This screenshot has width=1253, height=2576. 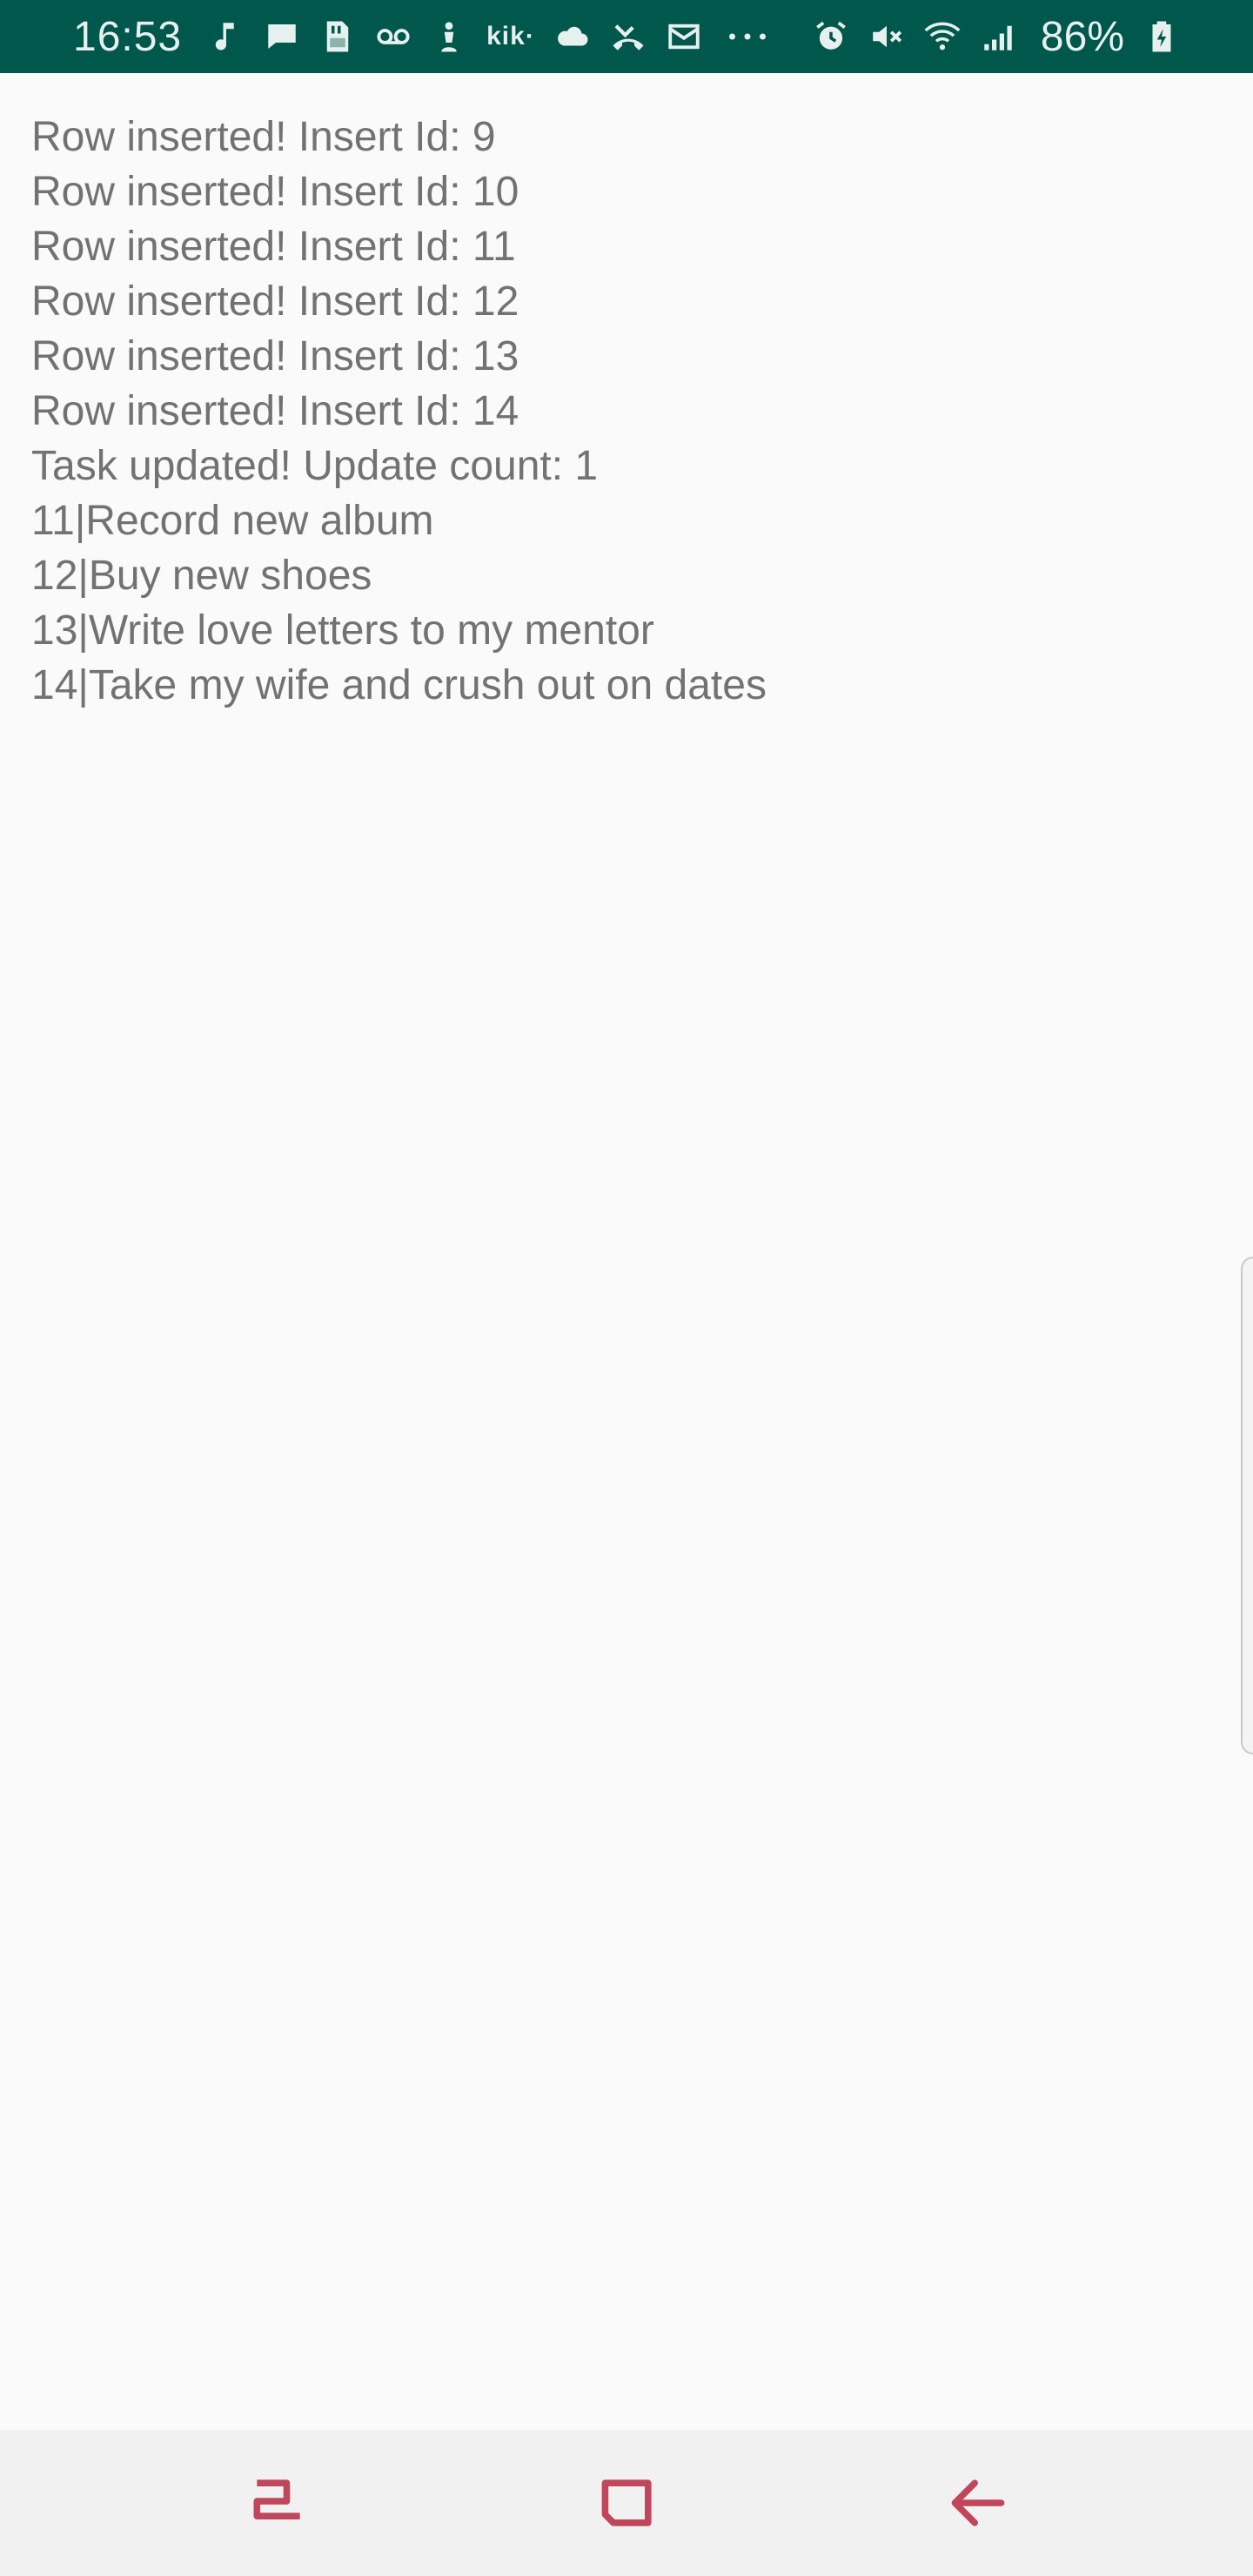 I want to click on back-icon, so click(x=978, y=2502).